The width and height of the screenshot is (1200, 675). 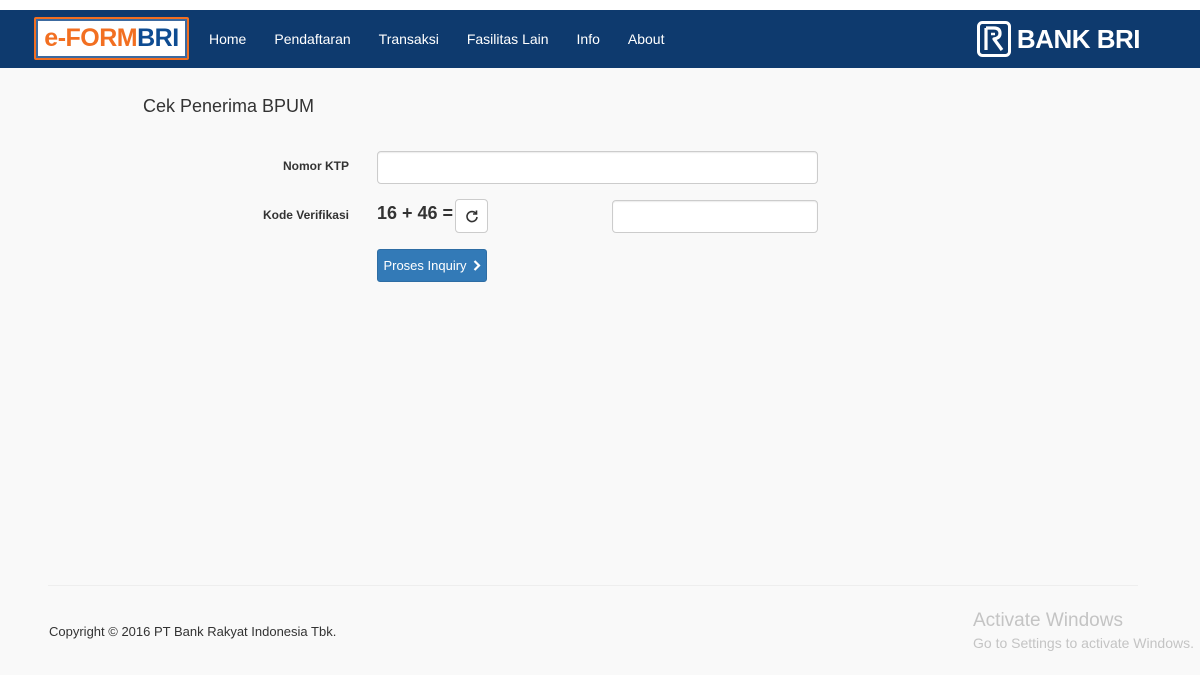 What do you see at coordinates (312, 39) in the screenshot?
I see `nav-item-pendaftaran: Pendaftaran` at bounding box center [312, 39].